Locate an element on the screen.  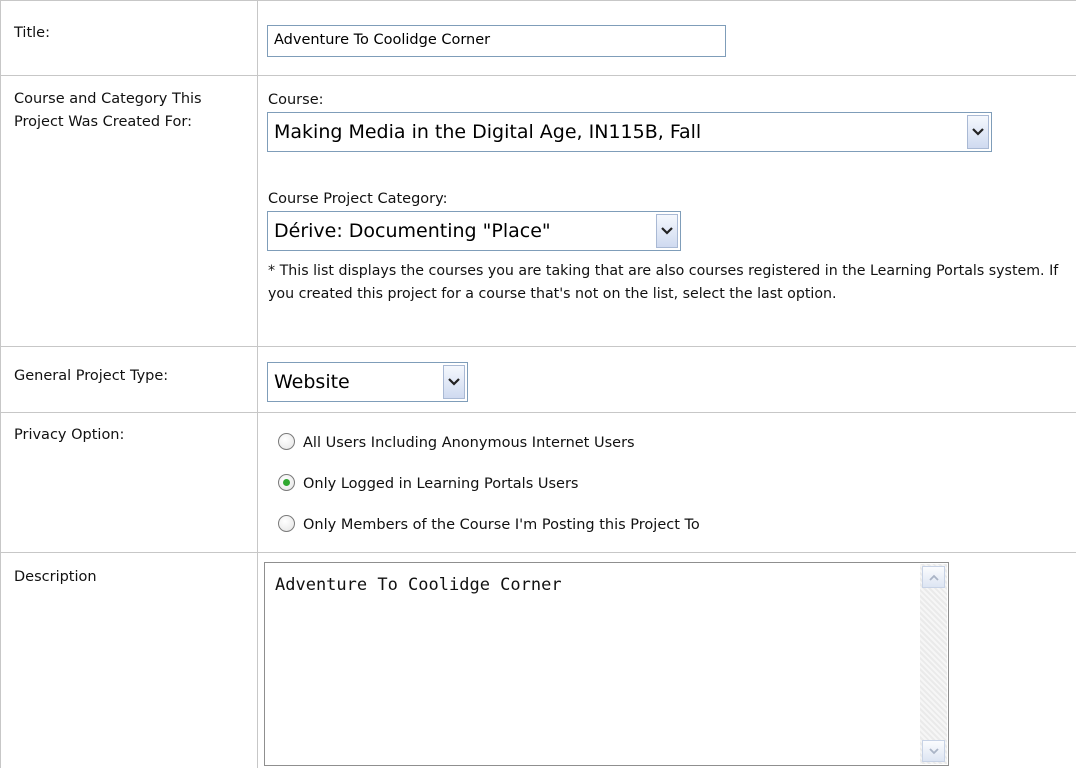
project-type-label: General Project Type: is located at coordinates (91, 376).